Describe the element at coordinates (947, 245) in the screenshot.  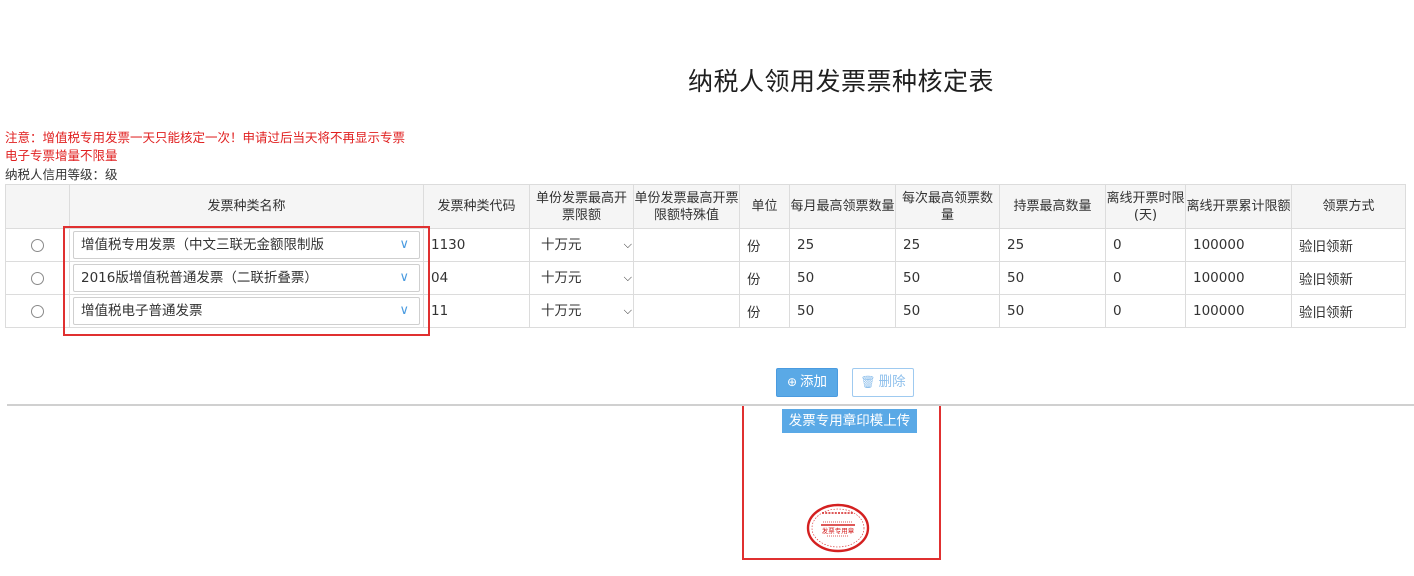
I see `per-time-max-cell: 25` at that location.